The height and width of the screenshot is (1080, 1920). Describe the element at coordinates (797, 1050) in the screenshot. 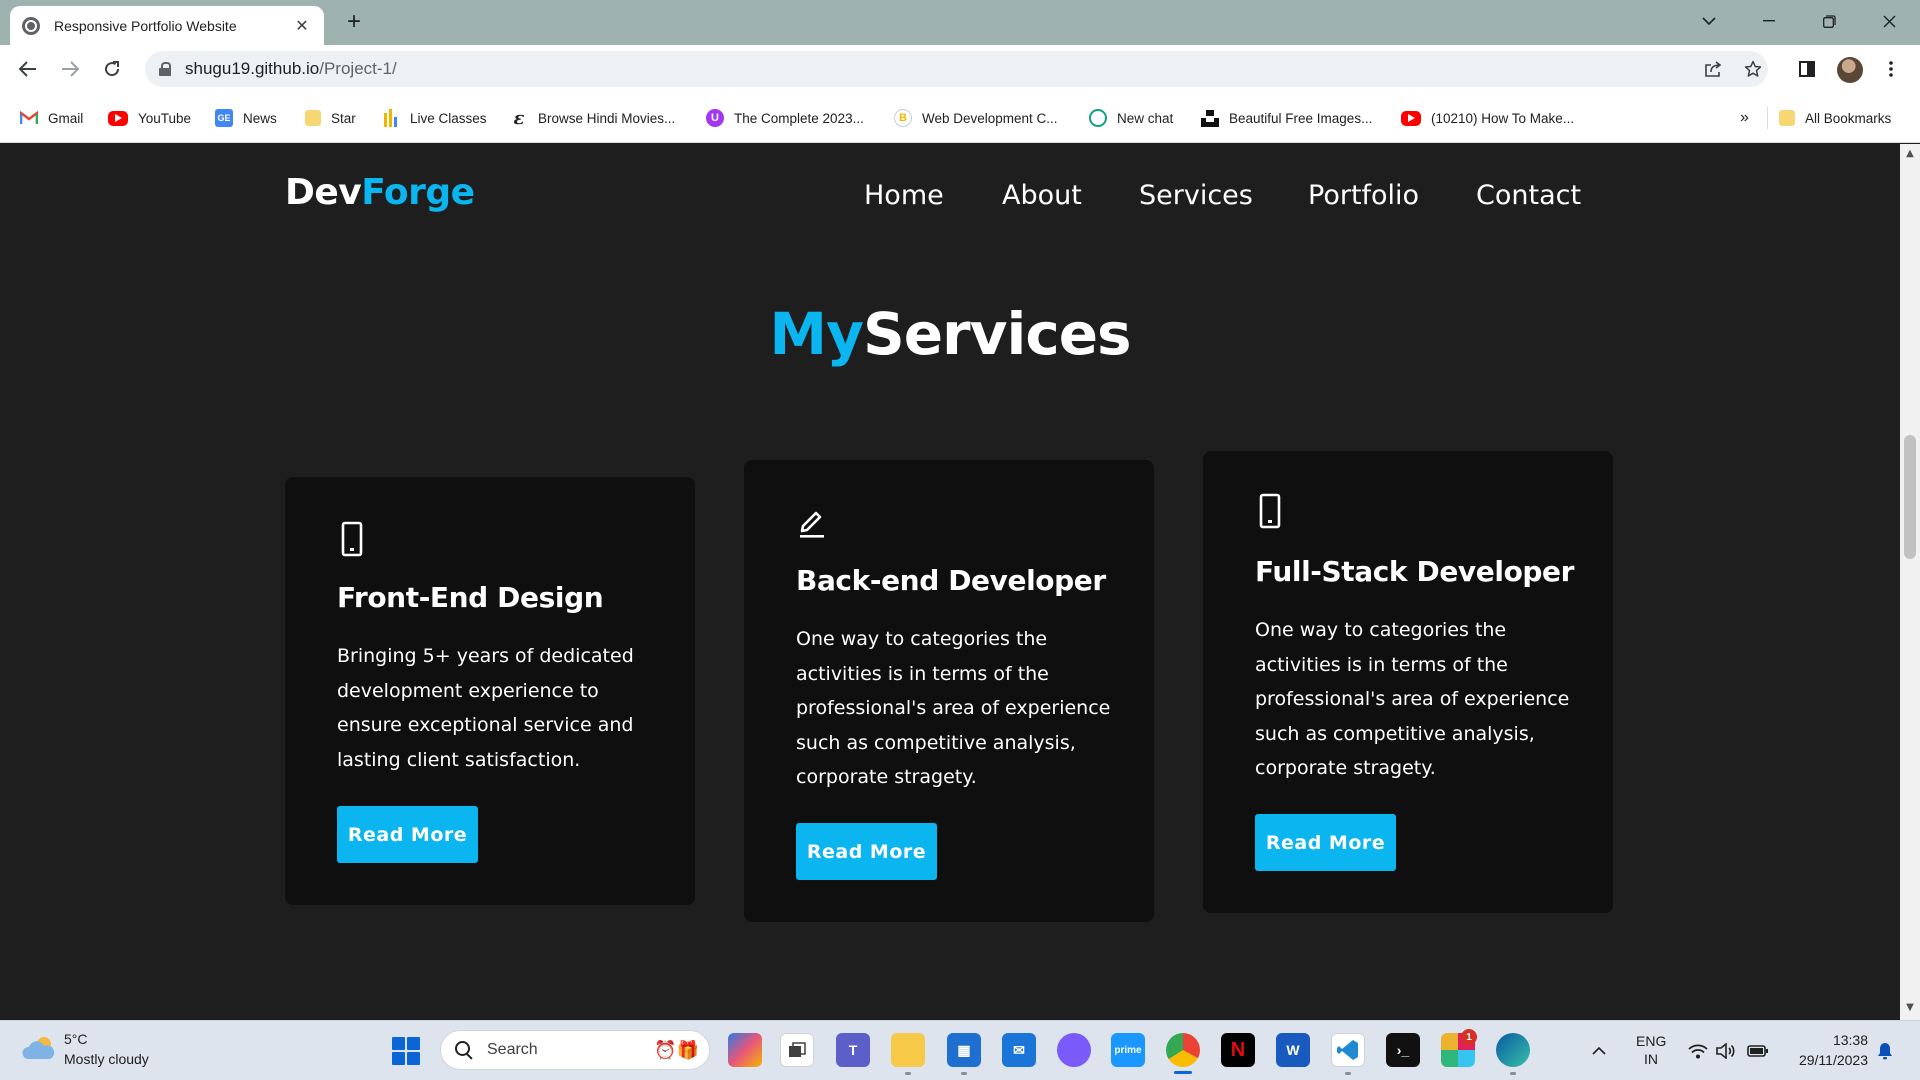

I see `task-view-icon` at that location.